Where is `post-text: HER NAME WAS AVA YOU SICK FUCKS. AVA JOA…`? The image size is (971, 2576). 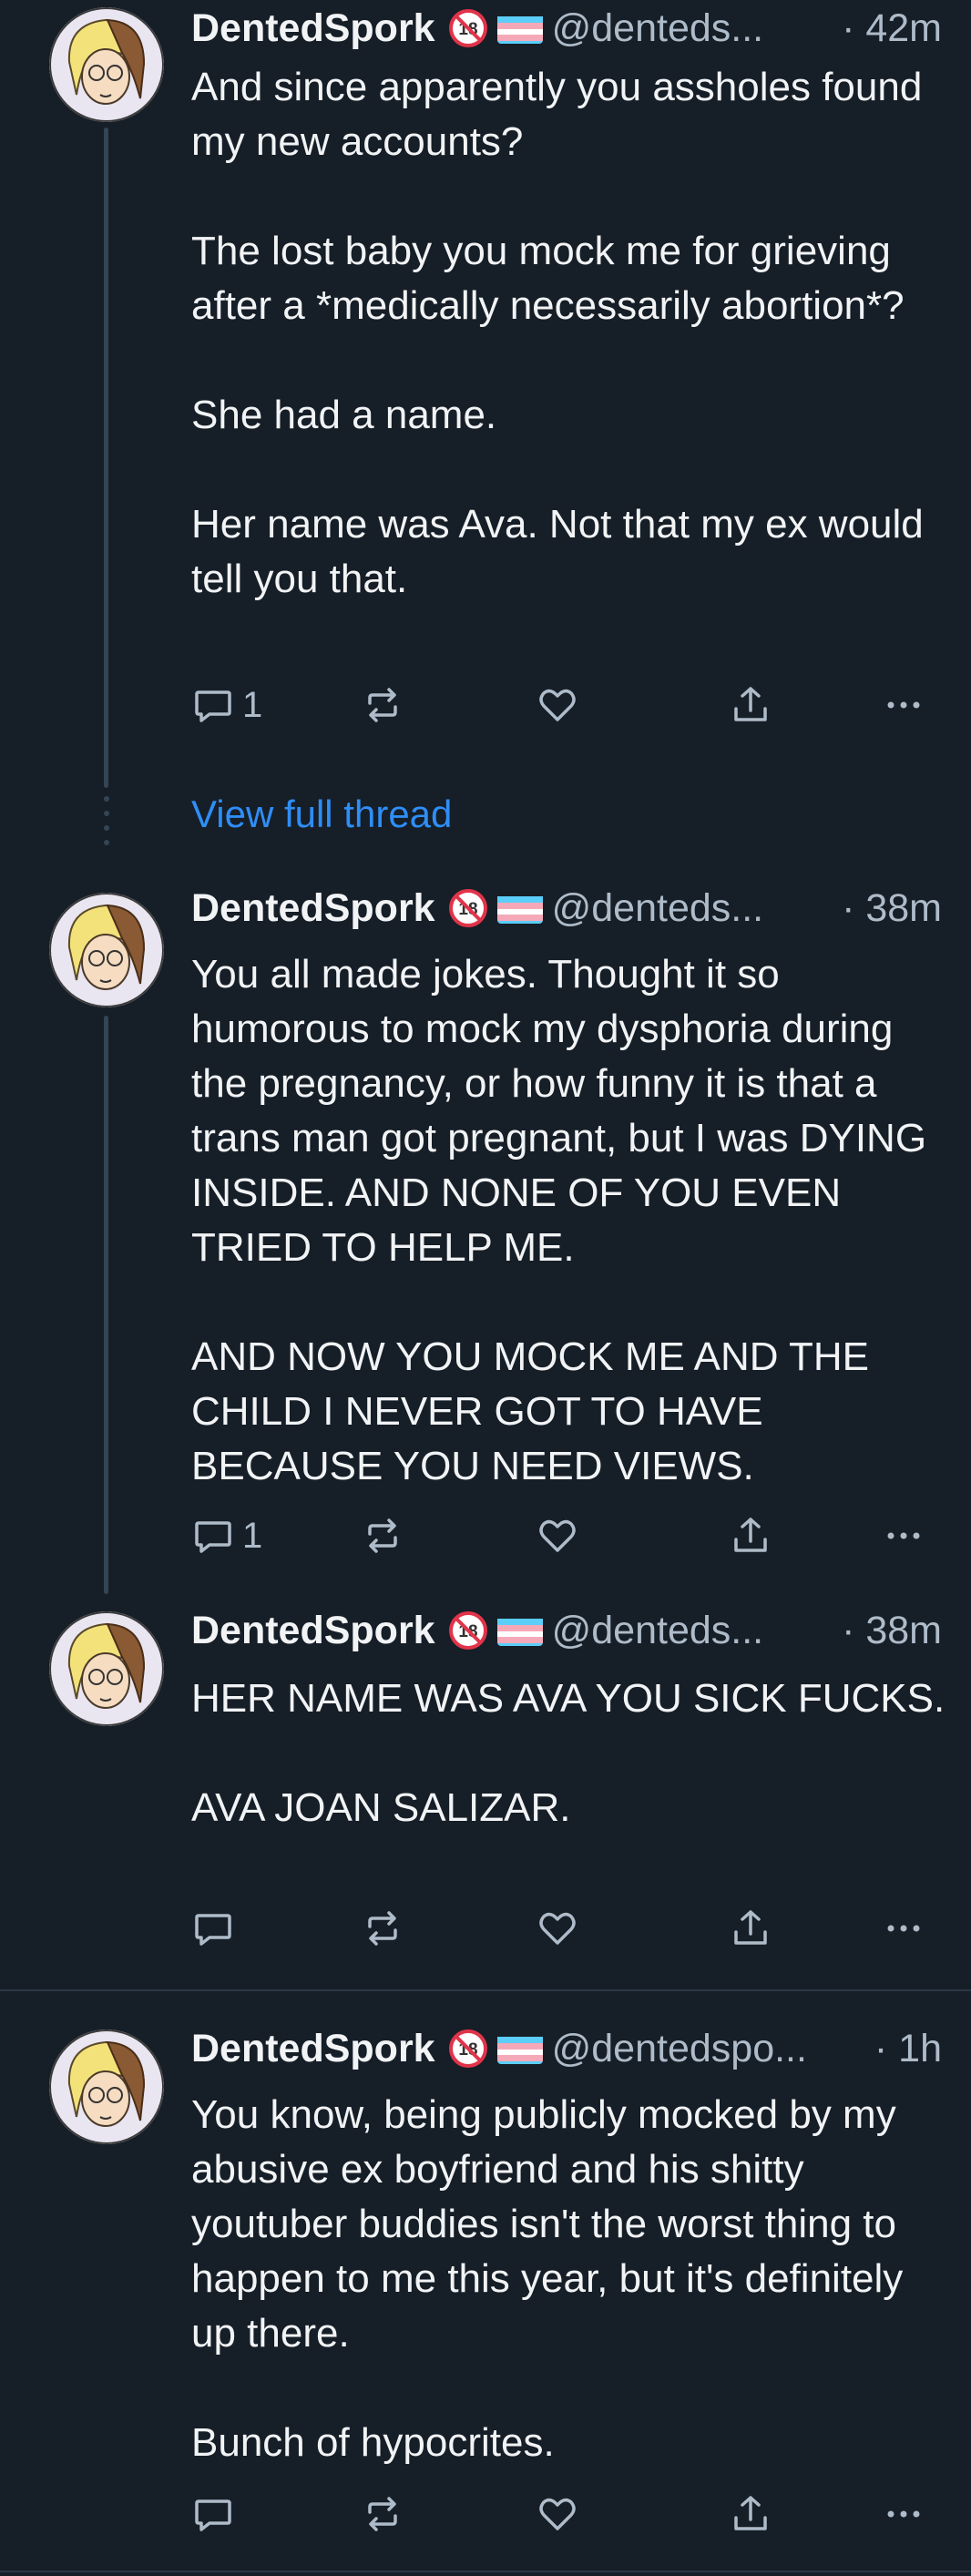
post-text: HER NAME WAS AVA YOU SICK FUCKS. AVA JOA… is located at coordinates (568, 1753).